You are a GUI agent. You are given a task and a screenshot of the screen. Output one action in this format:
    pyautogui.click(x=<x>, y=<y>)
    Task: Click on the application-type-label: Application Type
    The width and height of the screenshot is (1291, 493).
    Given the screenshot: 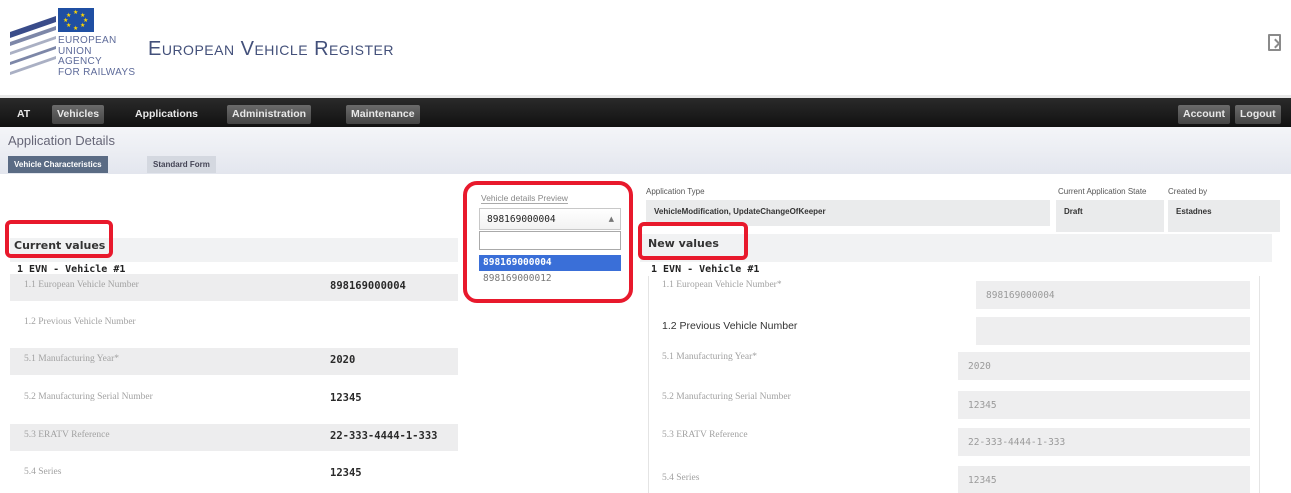 What is the action you would take?
    pyautogui.click(x=675, y=191)
    